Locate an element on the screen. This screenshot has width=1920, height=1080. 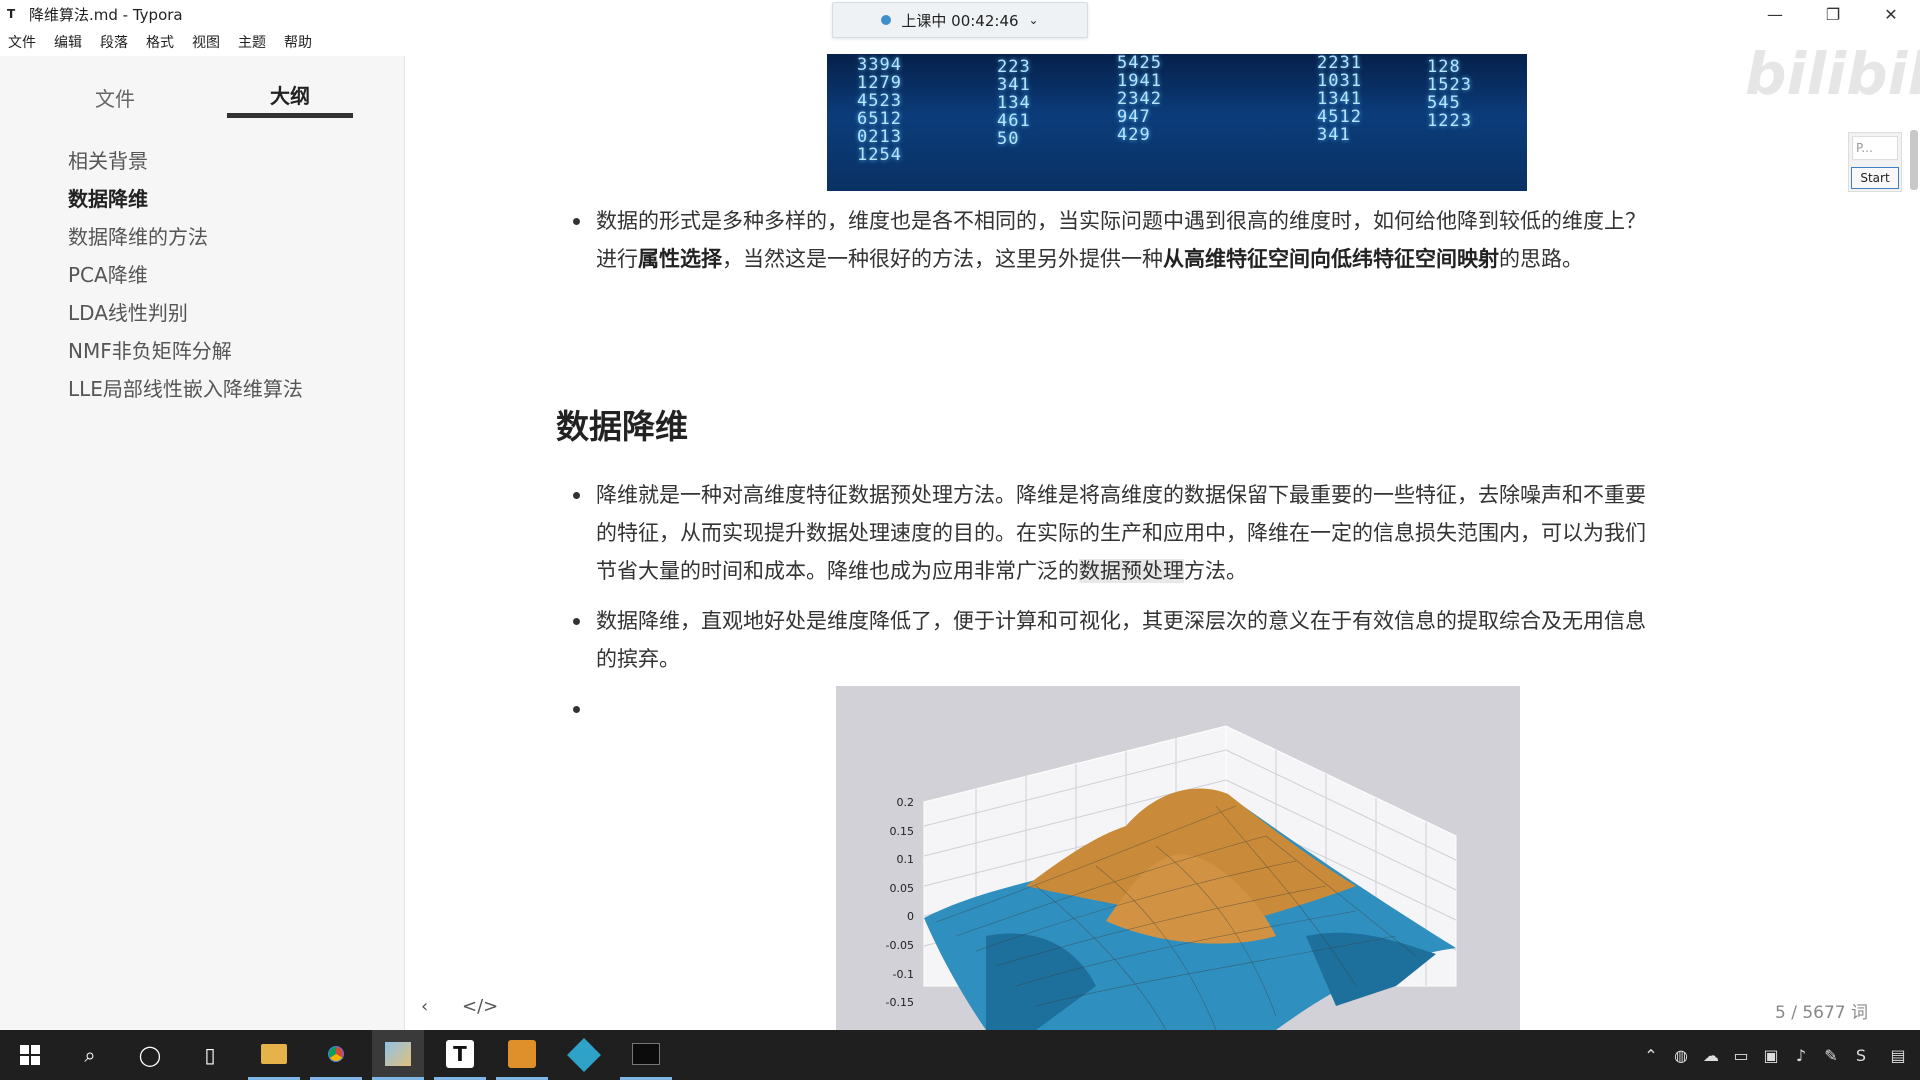
windows-start-icon is located at coordinates (30, 1055).